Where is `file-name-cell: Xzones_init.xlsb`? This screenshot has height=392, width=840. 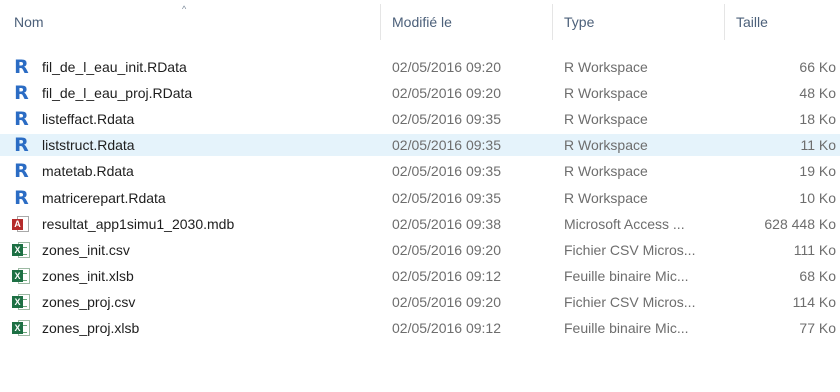
file-name-cell: Xzones_init.xlsb is located at coordinates (195, 276).